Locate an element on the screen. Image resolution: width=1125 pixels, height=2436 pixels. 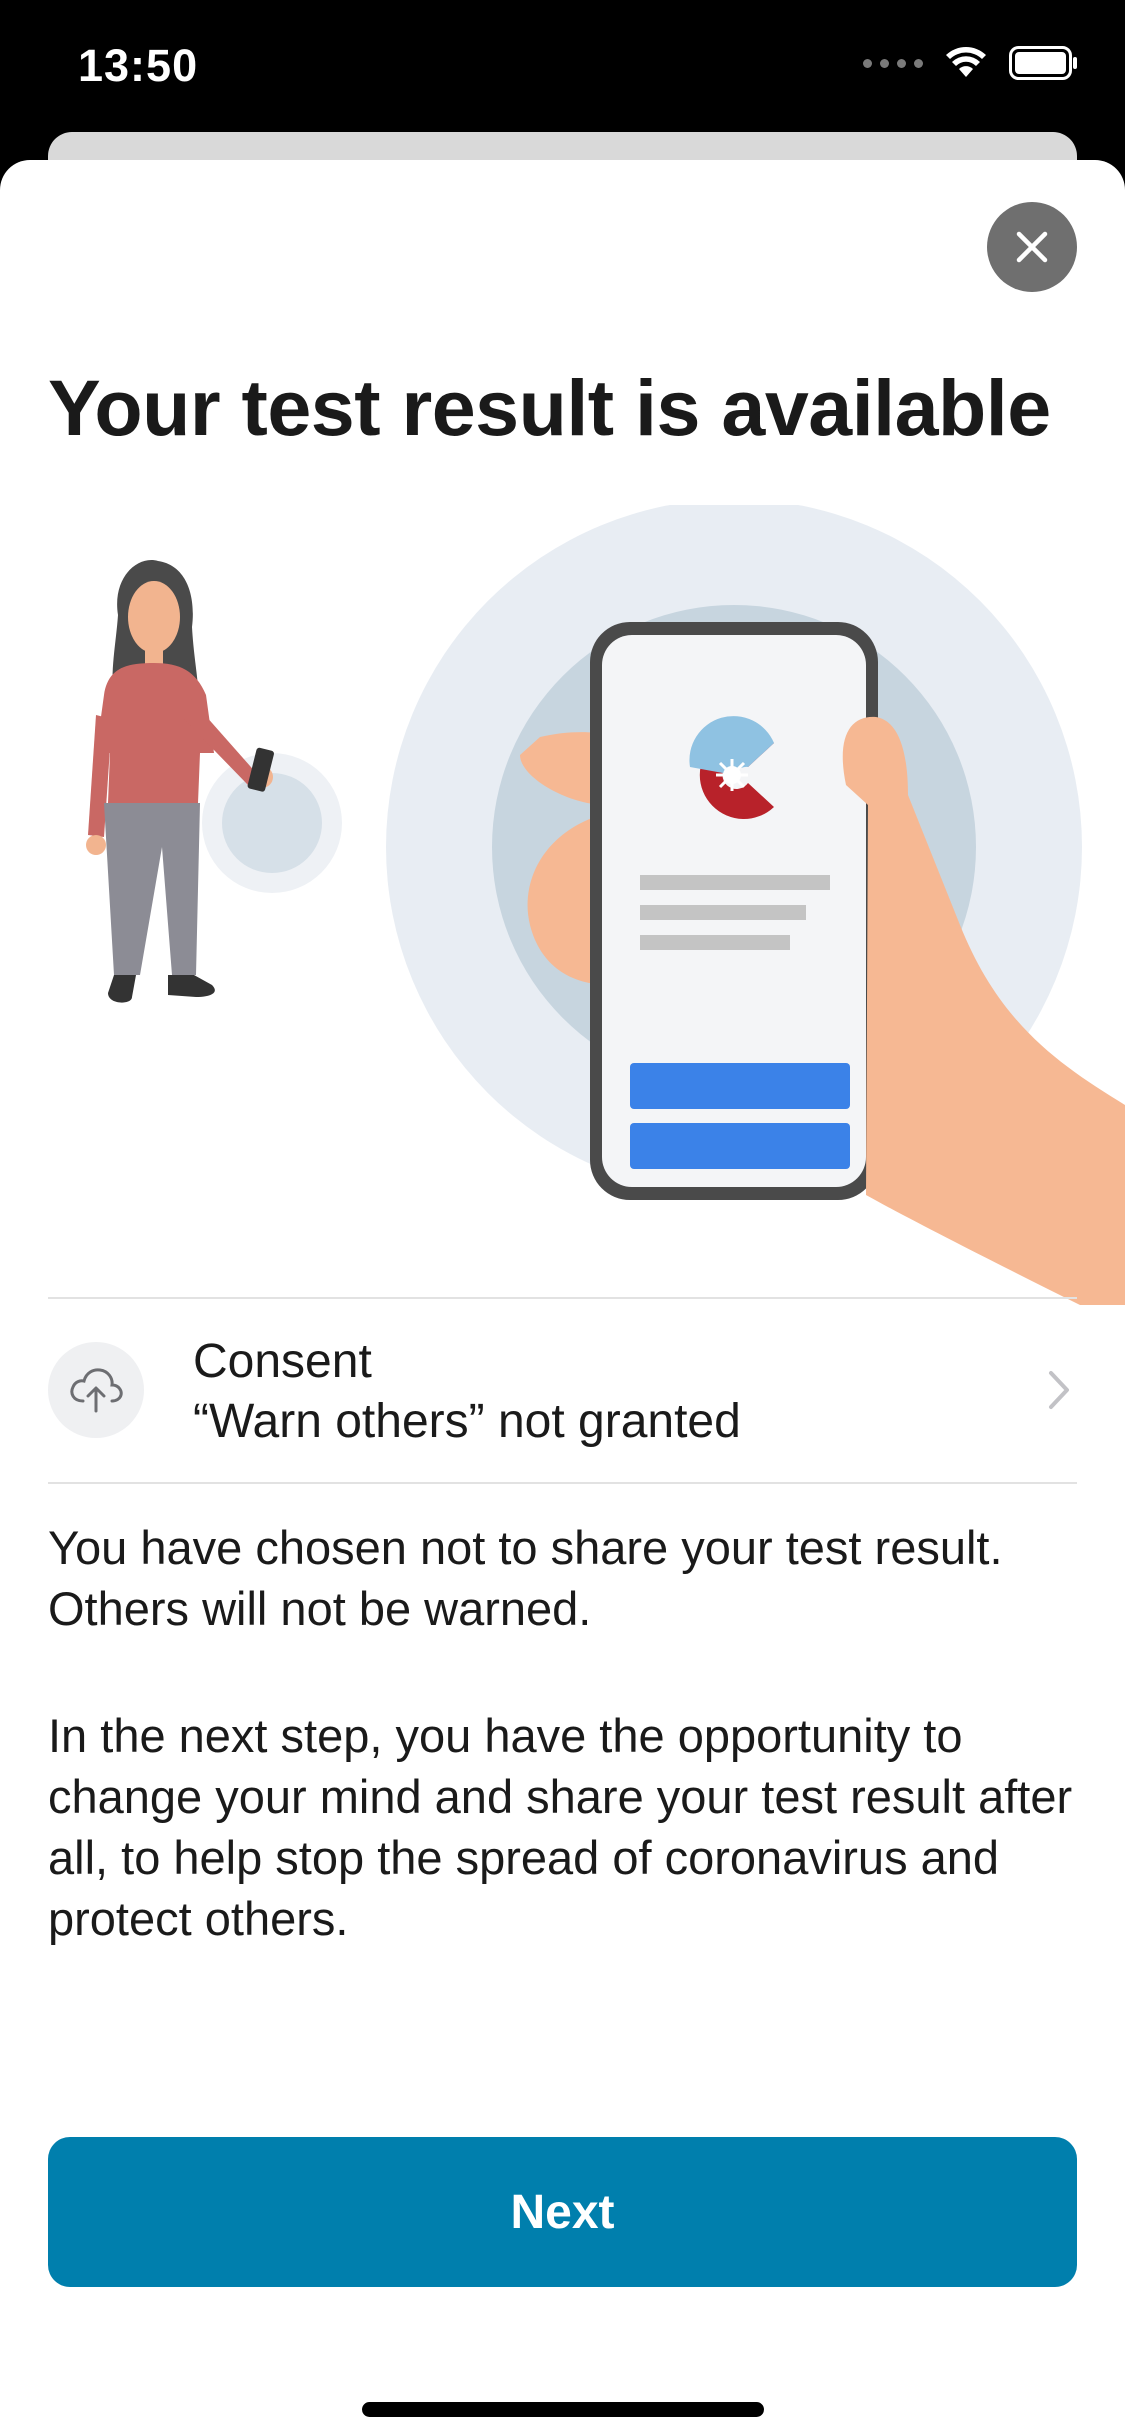
close-button is located at coordinates (1032, 247).